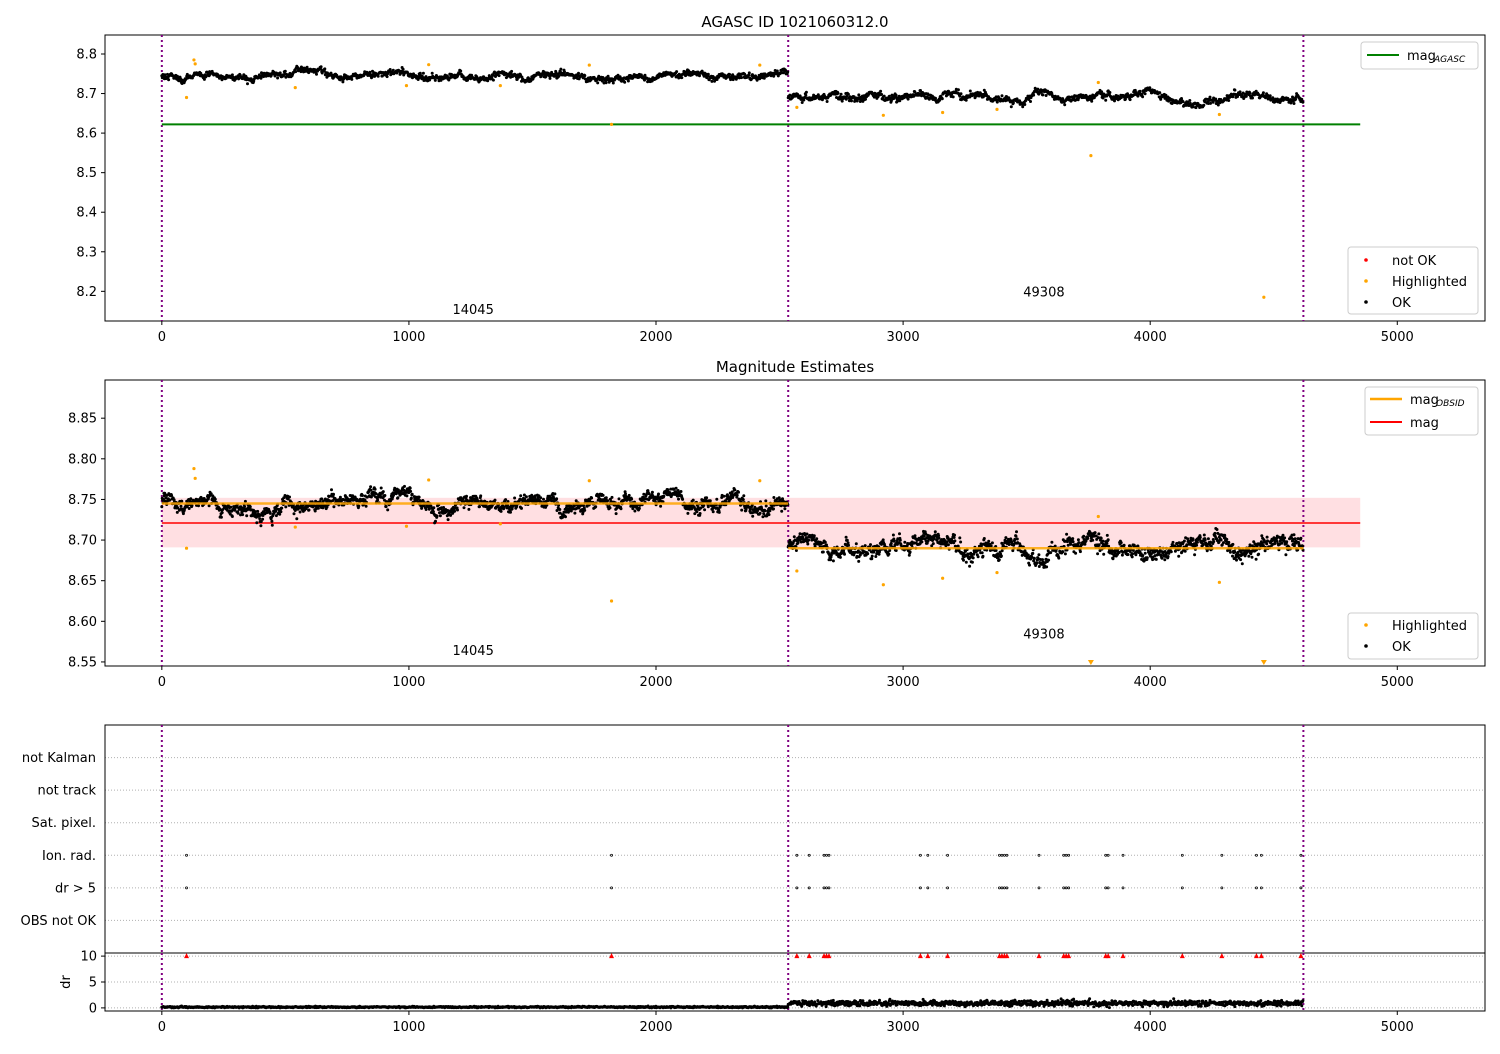 This screenshot has width=1500, height=1054. I want to click on y-tick-label: 8.8, so click(86, 54).